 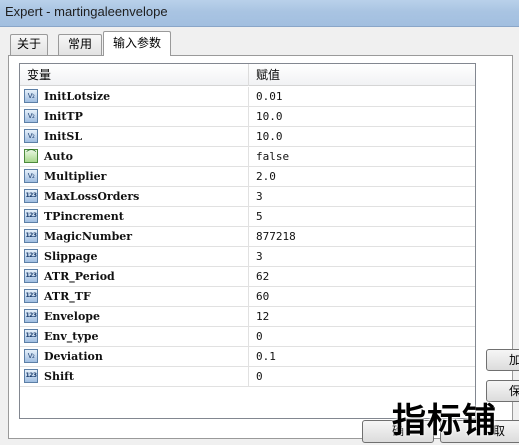 I want to click on table-row: 123 Env_type 0, so click(x=247, y=337).